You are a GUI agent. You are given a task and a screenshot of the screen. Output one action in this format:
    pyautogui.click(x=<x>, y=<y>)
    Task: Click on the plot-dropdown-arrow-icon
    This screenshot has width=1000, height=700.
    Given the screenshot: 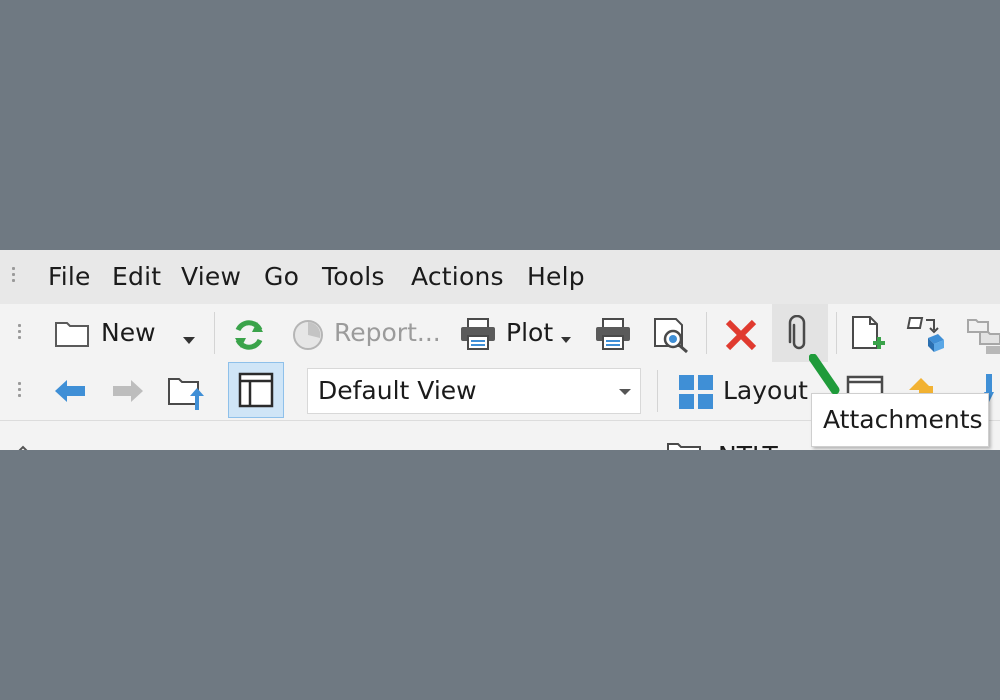 What is the action you would take?
    pyautogui.click(x=566, y=338)
    